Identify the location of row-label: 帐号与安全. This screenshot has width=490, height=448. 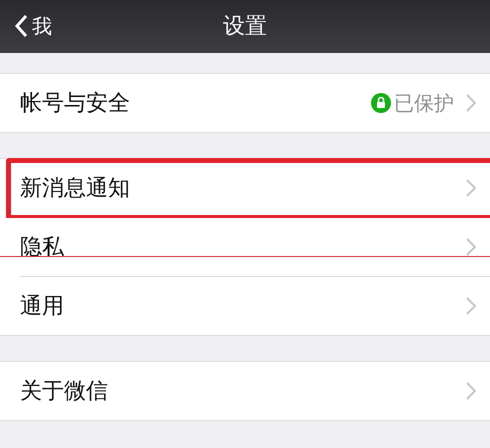
(75, 104).